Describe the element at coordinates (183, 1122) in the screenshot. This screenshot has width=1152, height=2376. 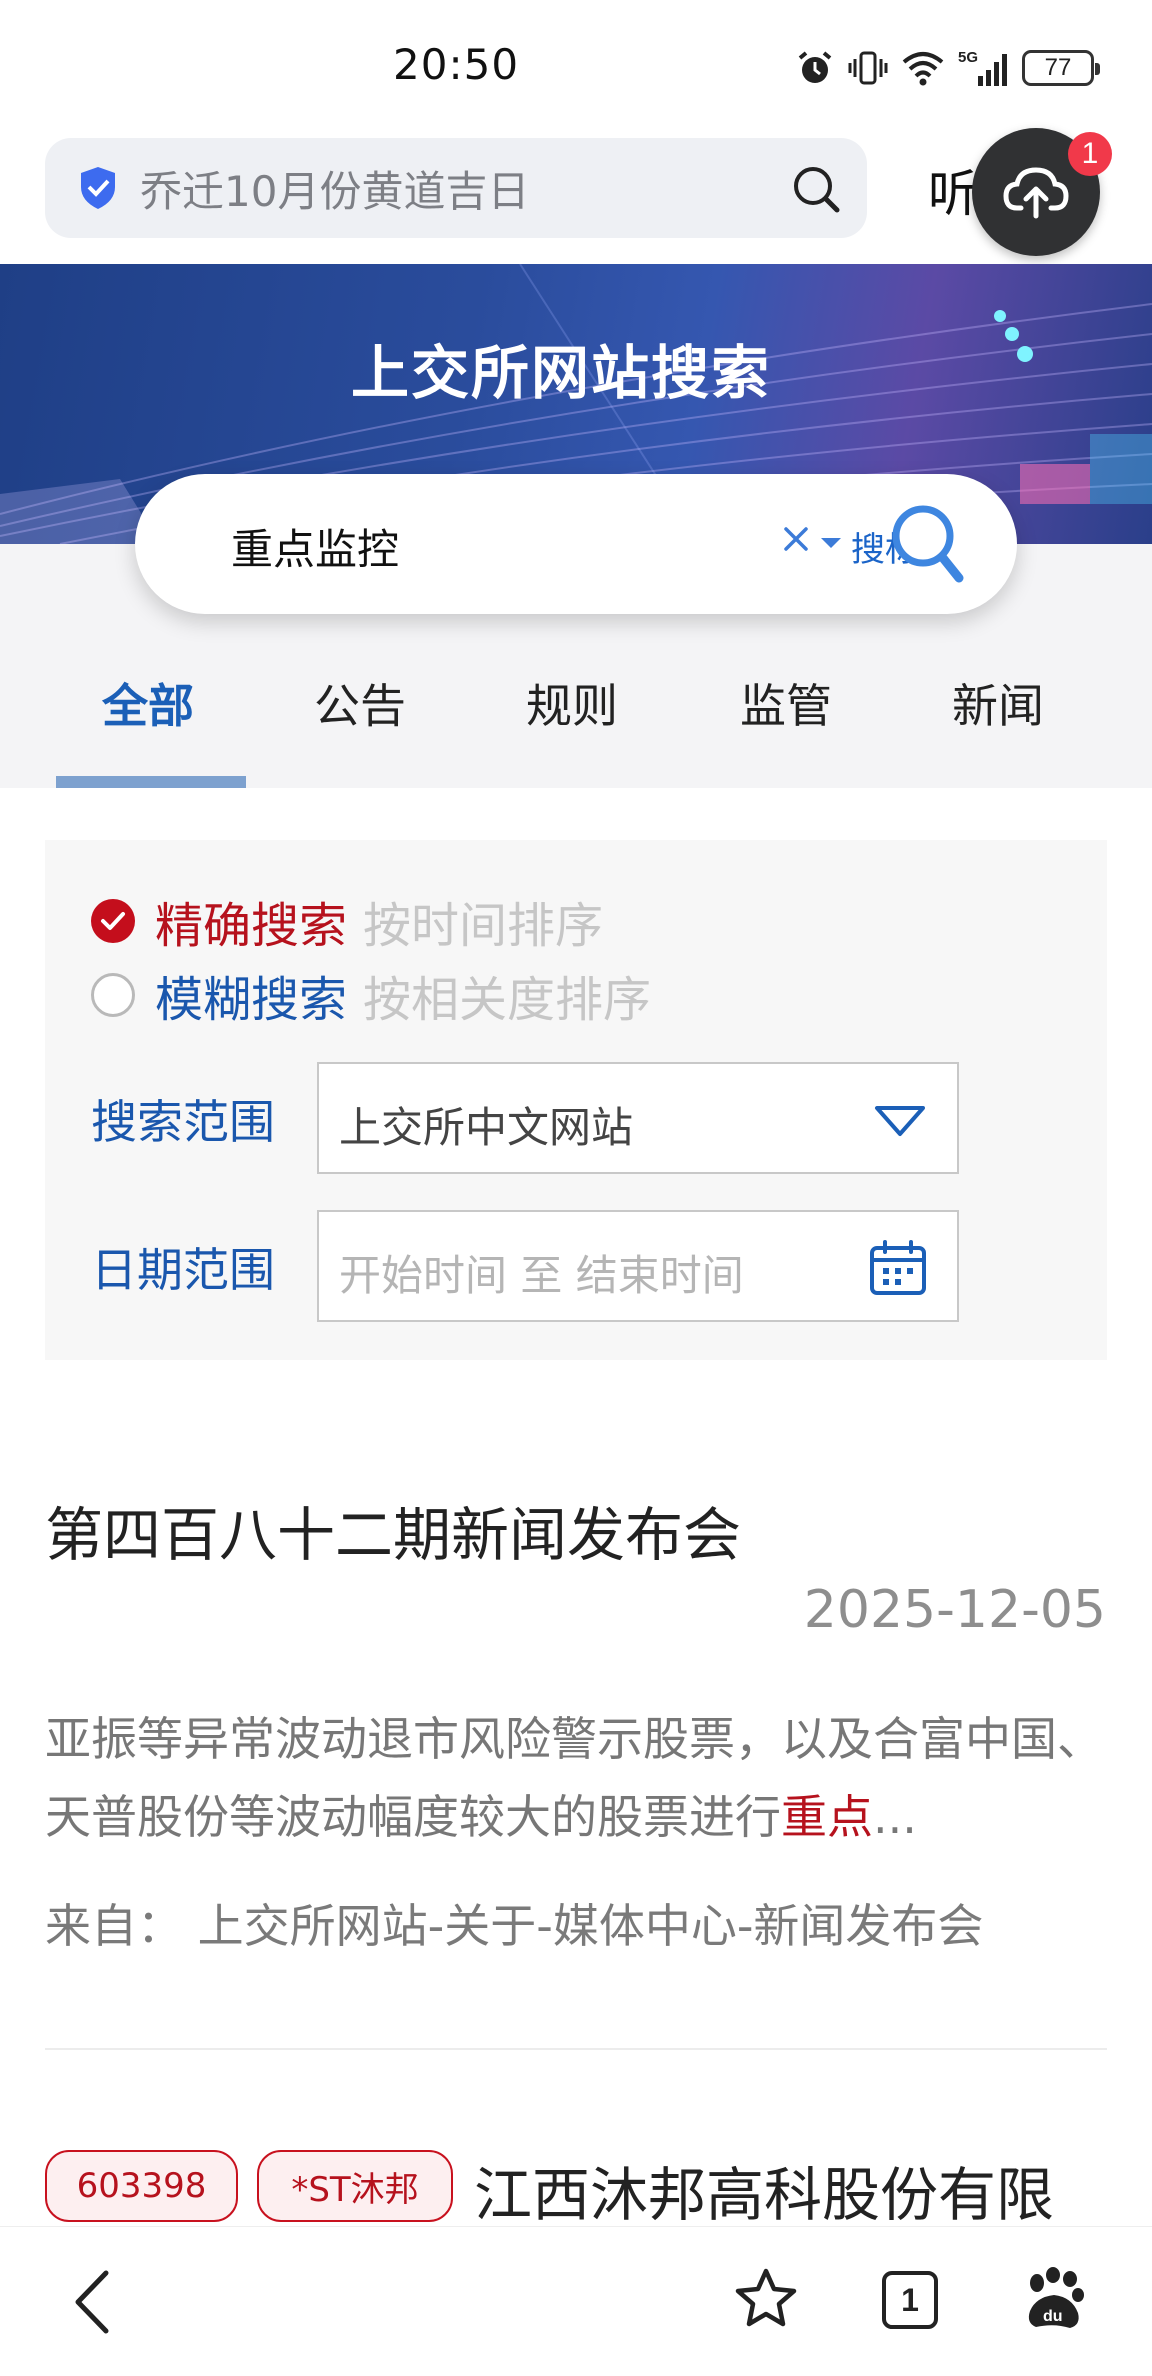
I see `search-range-label: 搜索范围` at that location.